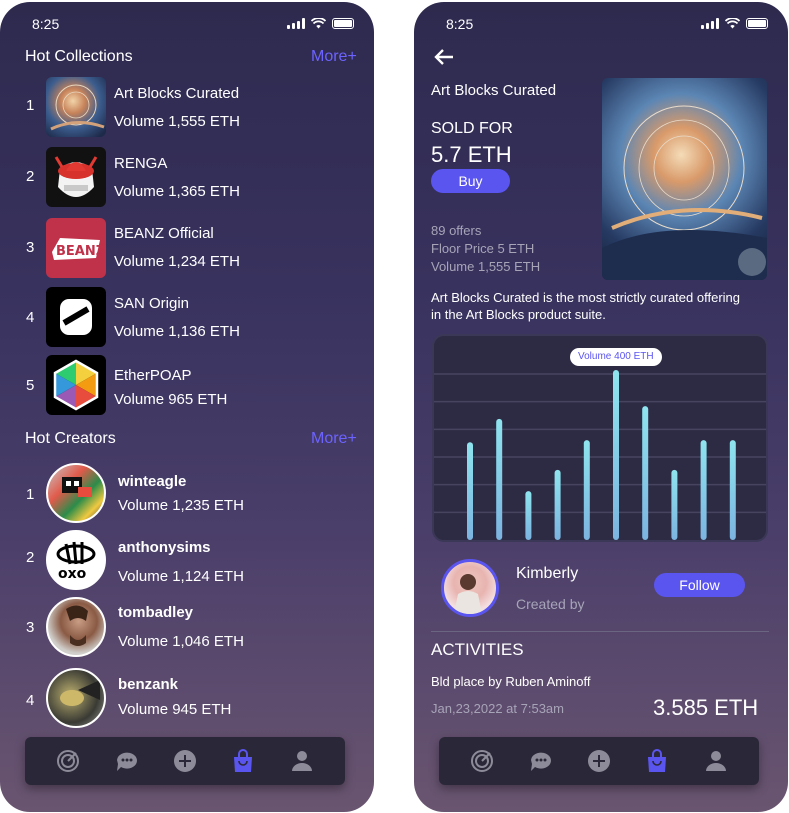 The image size is (789, 813). What do you see at coordinates (706, 707) in the screenshot?
I see `activity-amount: 3.585 ETH` at bounding box center [706, 707].